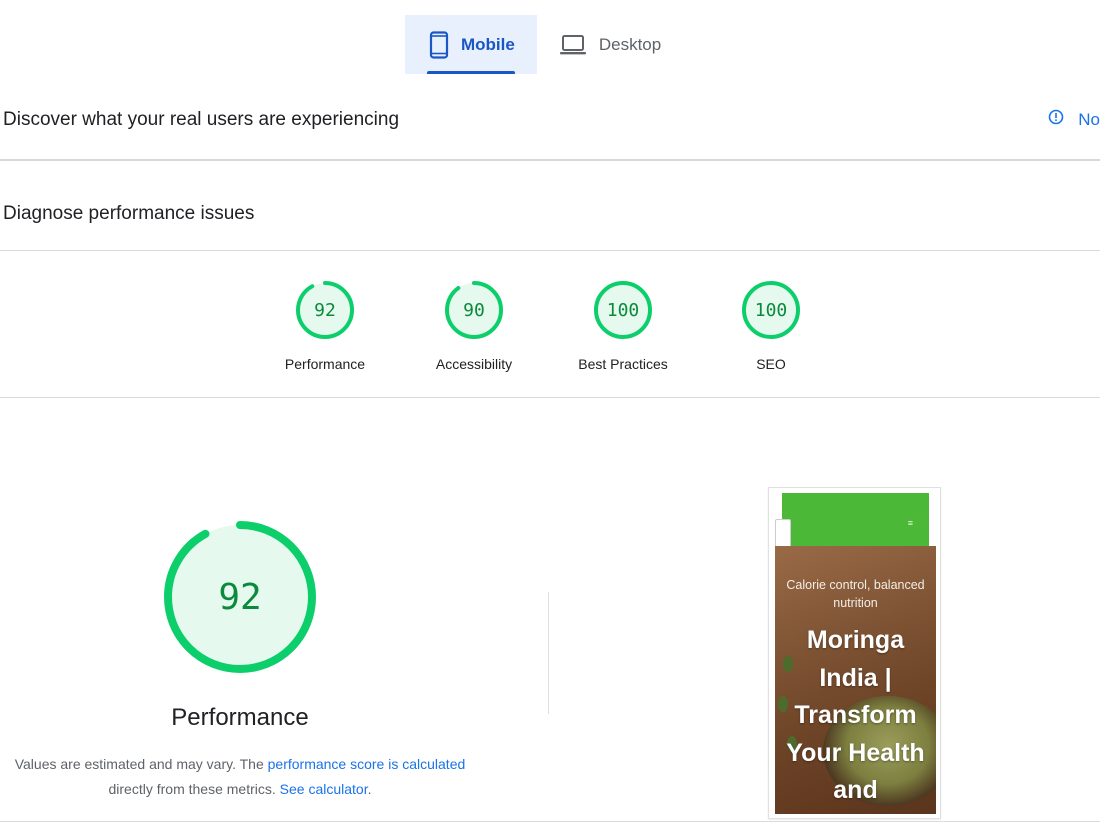 Image resolution: width=1100 pixels, height=825 pixels. I want to click on gauge-label: Performance, so click(325, 364).